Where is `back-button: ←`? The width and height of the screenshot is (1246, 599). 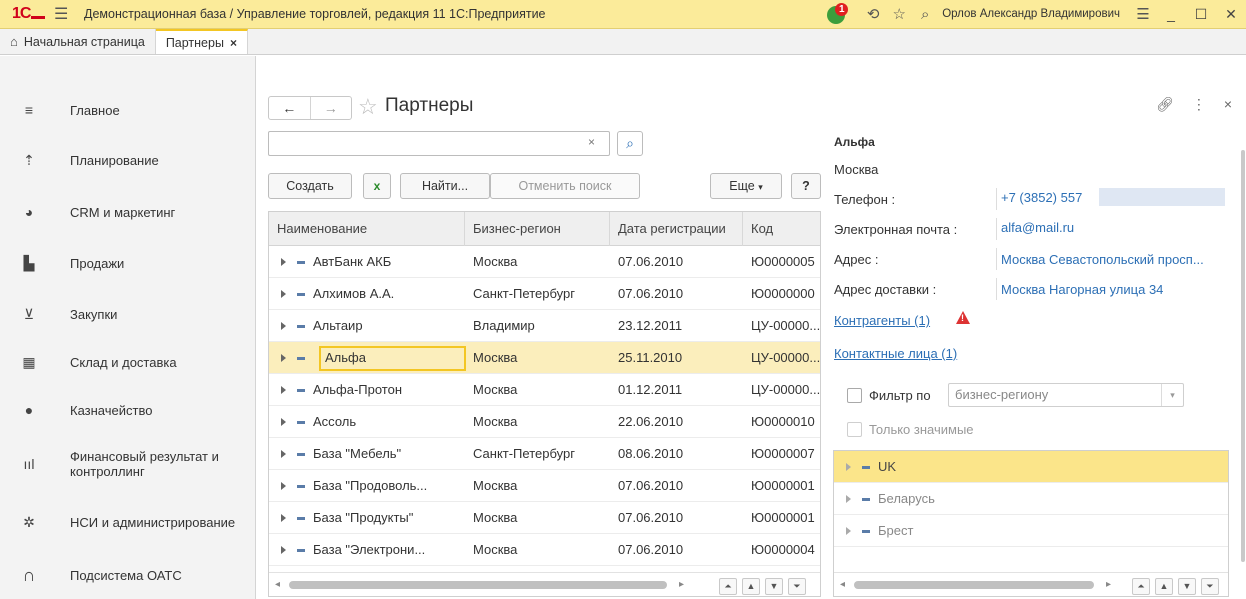
back-button: ← is located at coordinates (289, 108).